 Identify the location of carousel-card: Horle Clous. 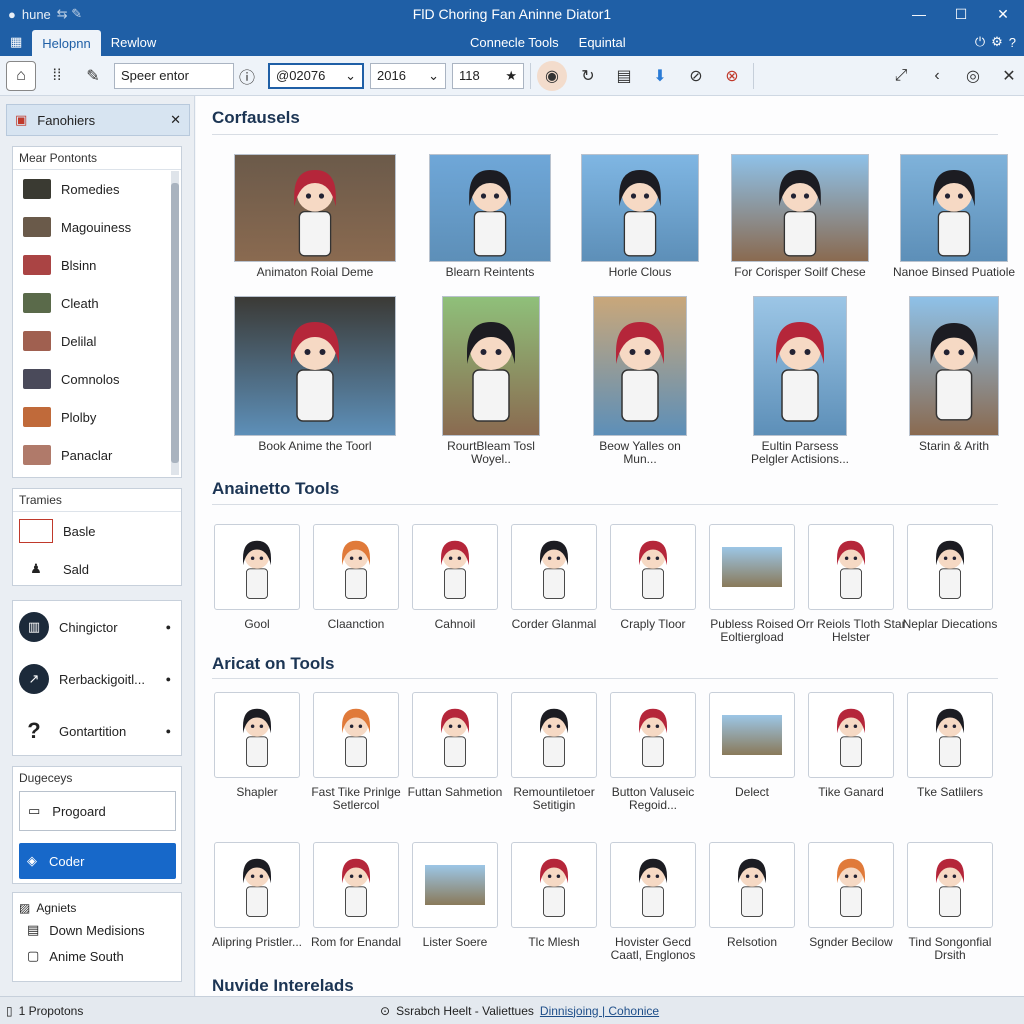
(640, 216).